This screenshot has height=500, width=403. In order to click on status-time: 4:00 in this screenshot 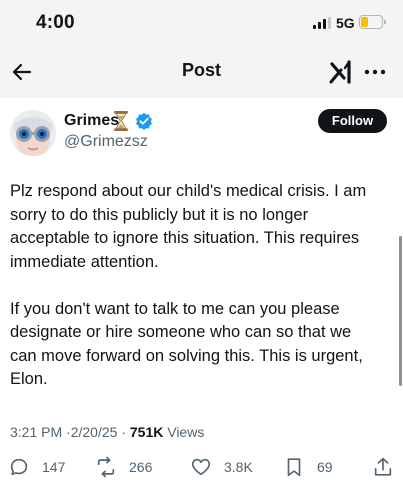, I will do `click(55, 22)`.